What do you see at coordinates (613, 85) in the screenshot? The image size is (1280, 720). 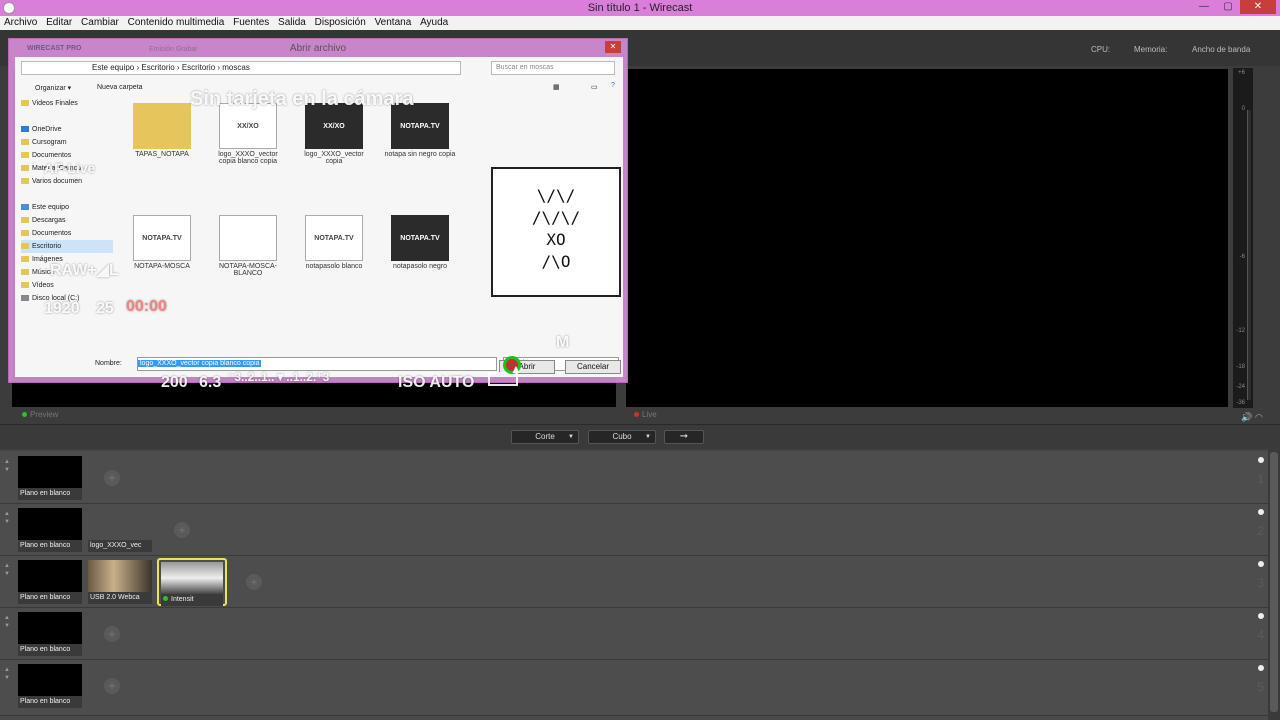 I see `help-icon: ?` at bounding box center [613, 85].